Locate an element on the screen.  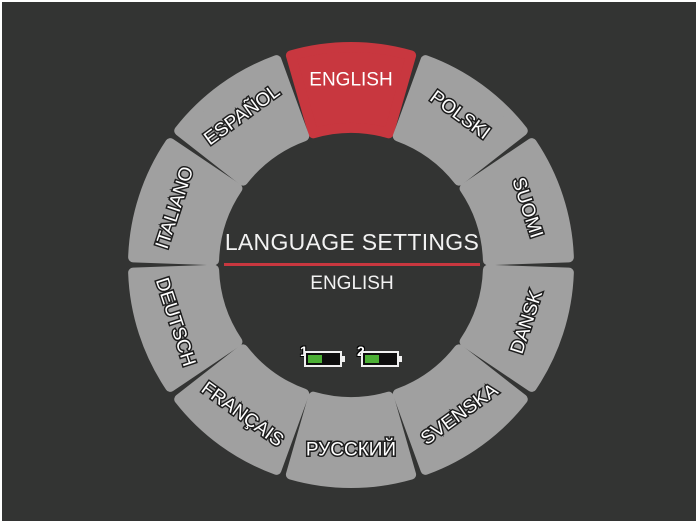
battery-indicator-2: 2 is located at coordinates (381, 357).